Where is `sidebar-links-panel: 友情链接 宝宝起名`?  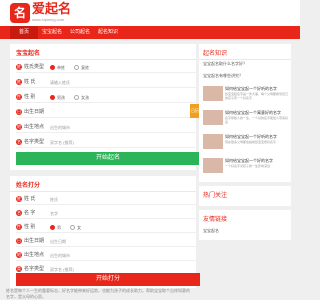 sidebar-links-panel: 友情链接 宝宝起名 is located at coordinates (245, 225).